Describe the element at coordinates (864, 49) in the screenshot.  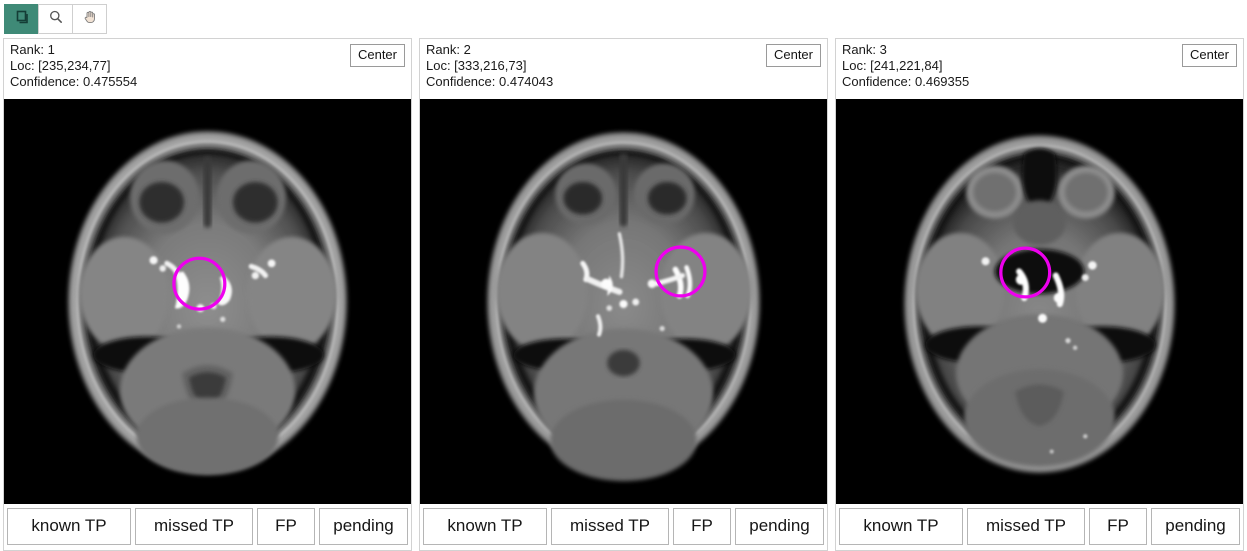
I see `rank-label-3: Rank: 3` at that location.